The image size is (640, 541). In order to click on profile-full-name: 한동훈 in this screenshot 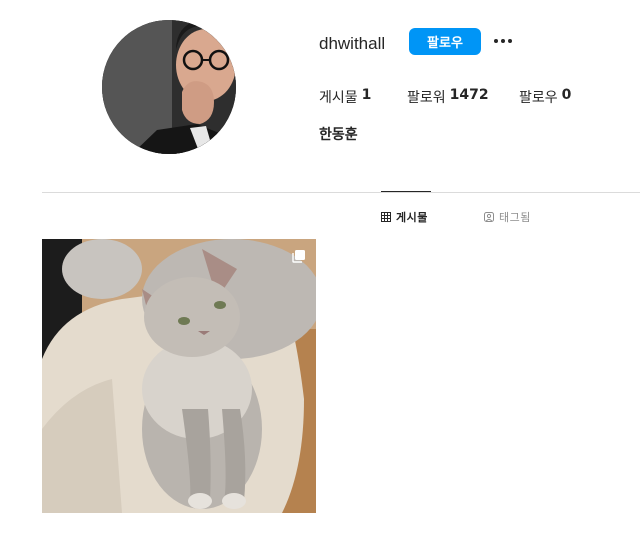, I will do `click(338, 135)`.